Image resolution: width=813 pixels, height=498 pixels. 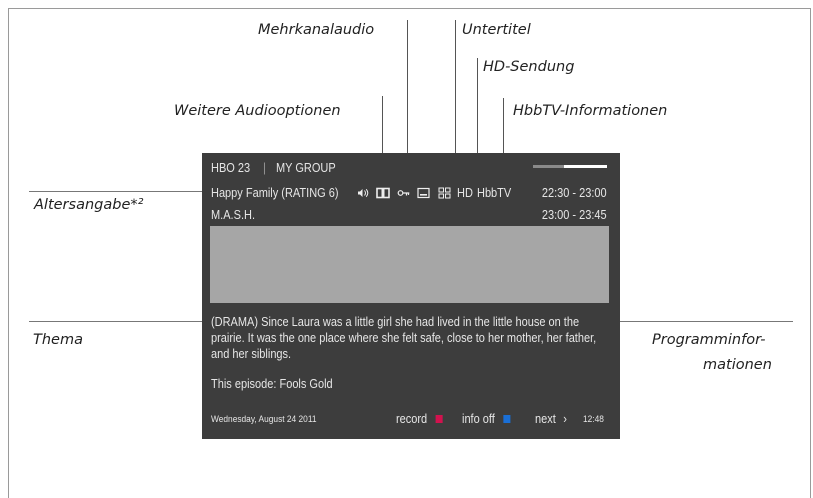 What do you see at coordinates (507, 419) in the screenshot?
I see `info-blue-key-icon` at bounding box center [507, 419].